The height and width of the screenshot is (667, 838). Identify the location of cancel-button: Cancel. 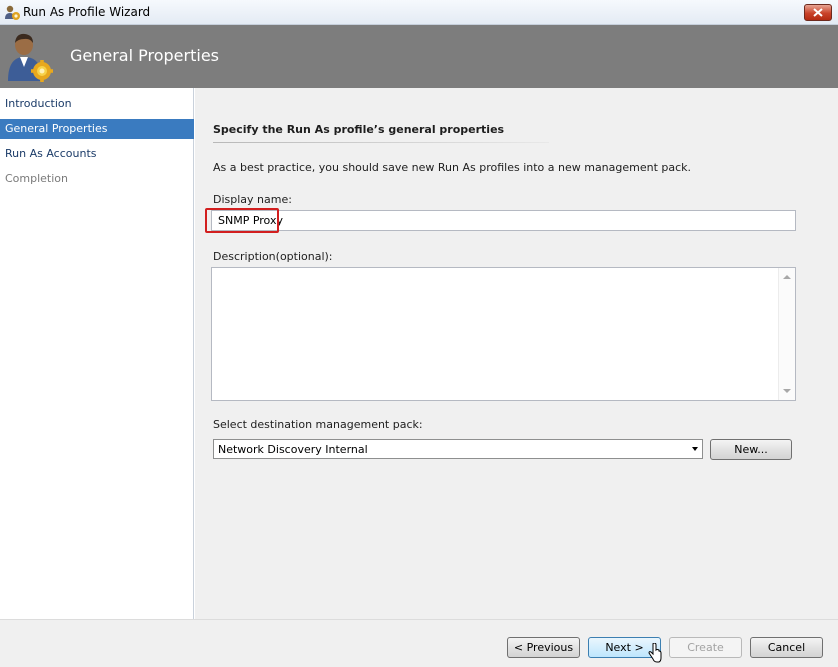
(786, 647).